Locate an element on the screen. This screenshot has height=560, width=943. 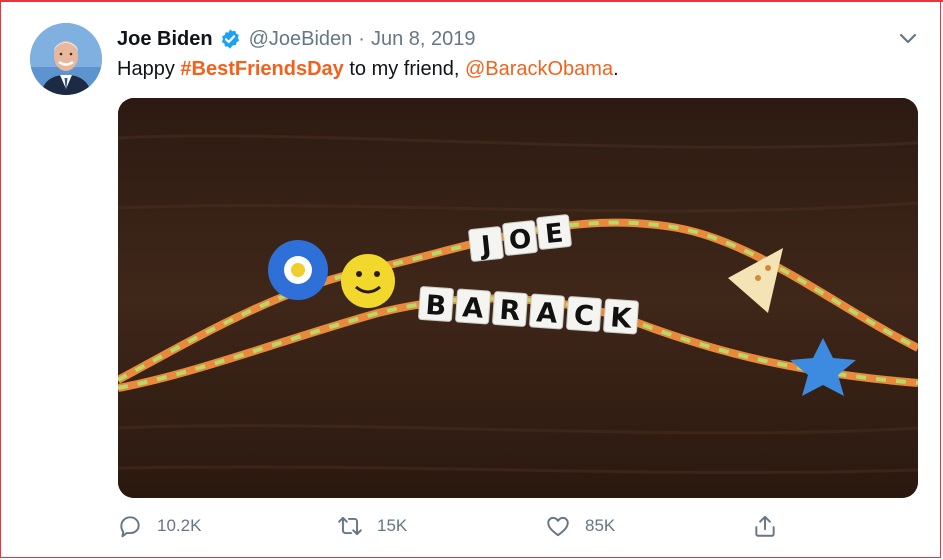
letter-bead: R is located at coordinates (510, 309).